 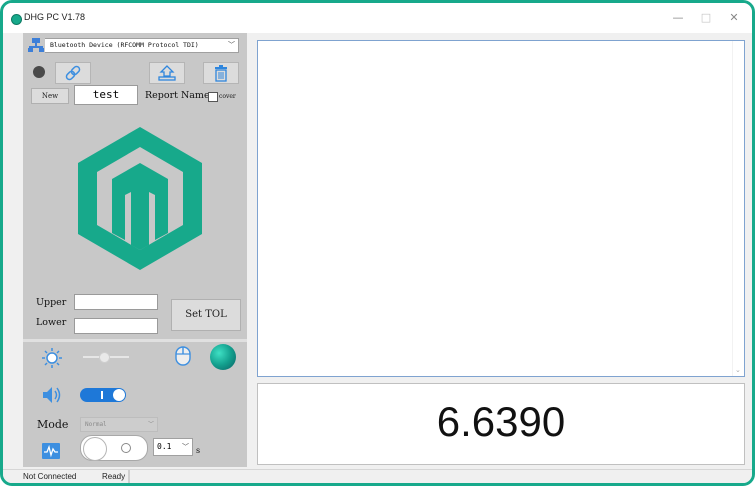 What do you see at coordinates (96, 424) in the screenshot?
I see `mode-select-value: Normal` at bounding box center [96, 424].